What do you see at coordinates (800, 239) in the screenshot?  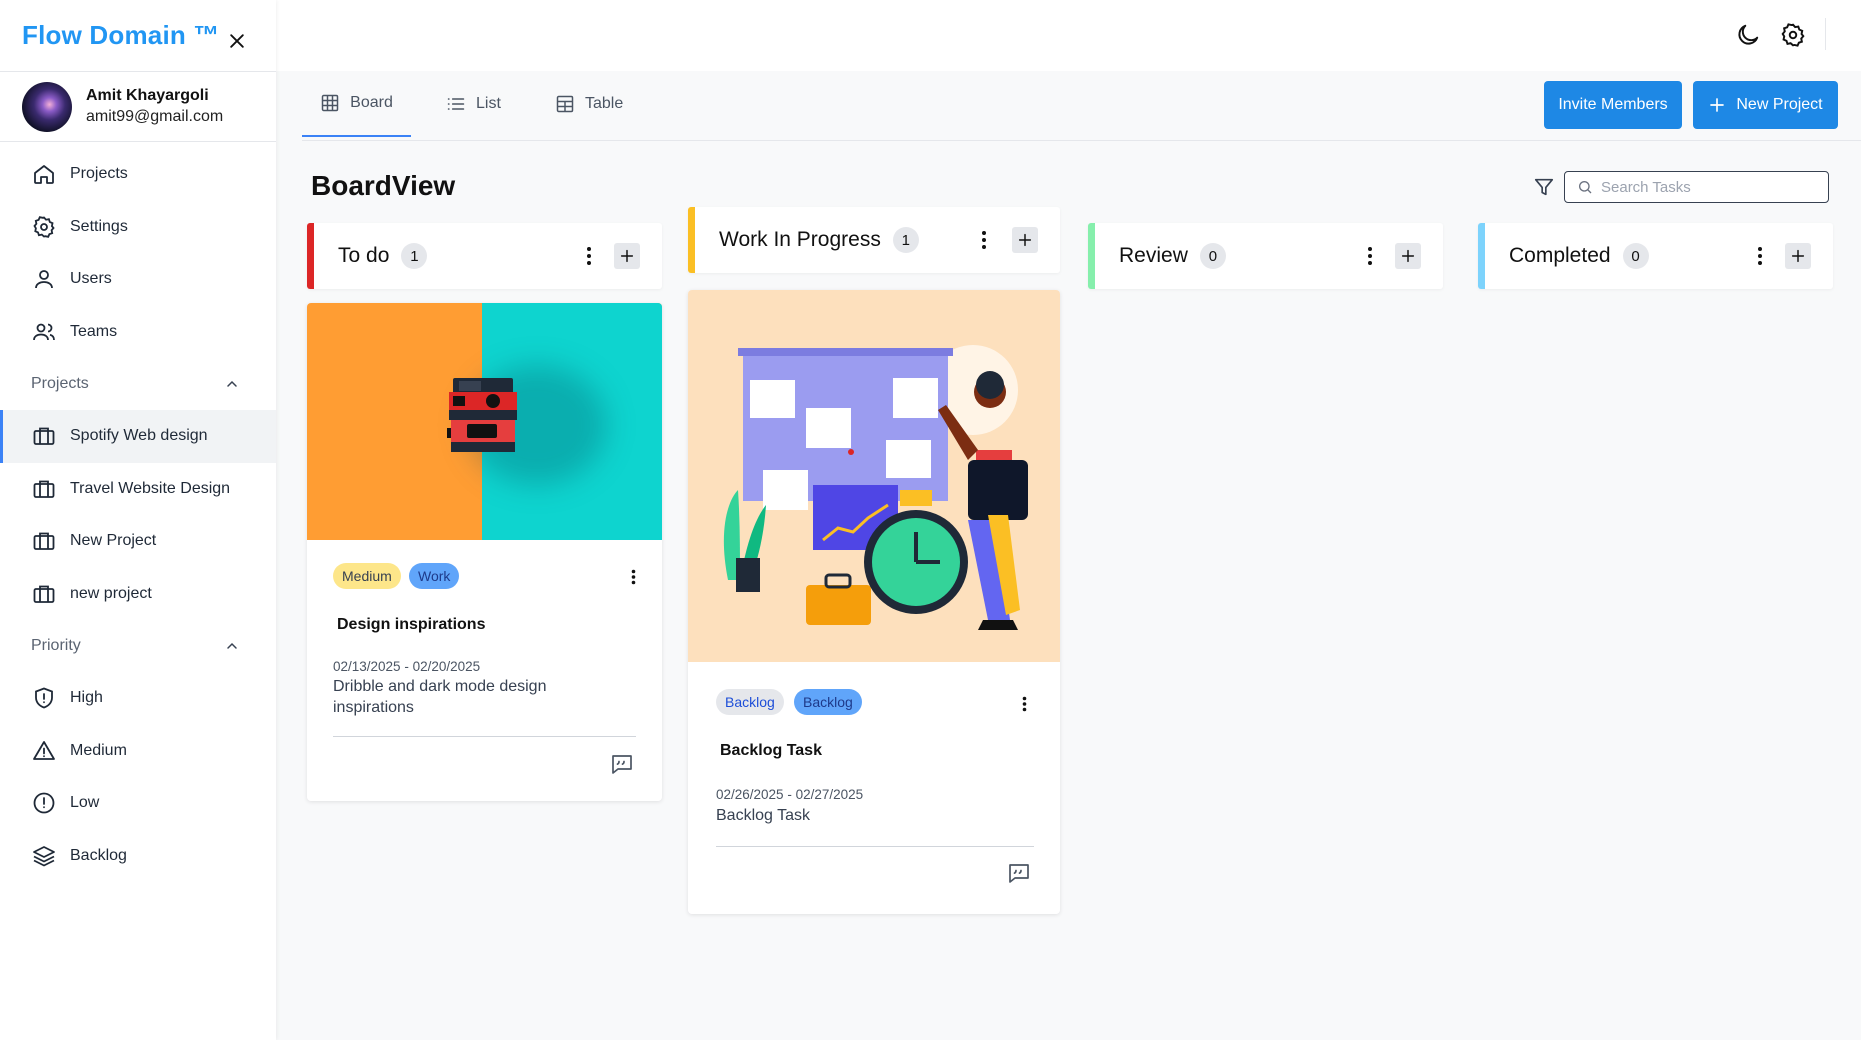 I see `column-title: Work In Progress` at bounding box center [800, 239].